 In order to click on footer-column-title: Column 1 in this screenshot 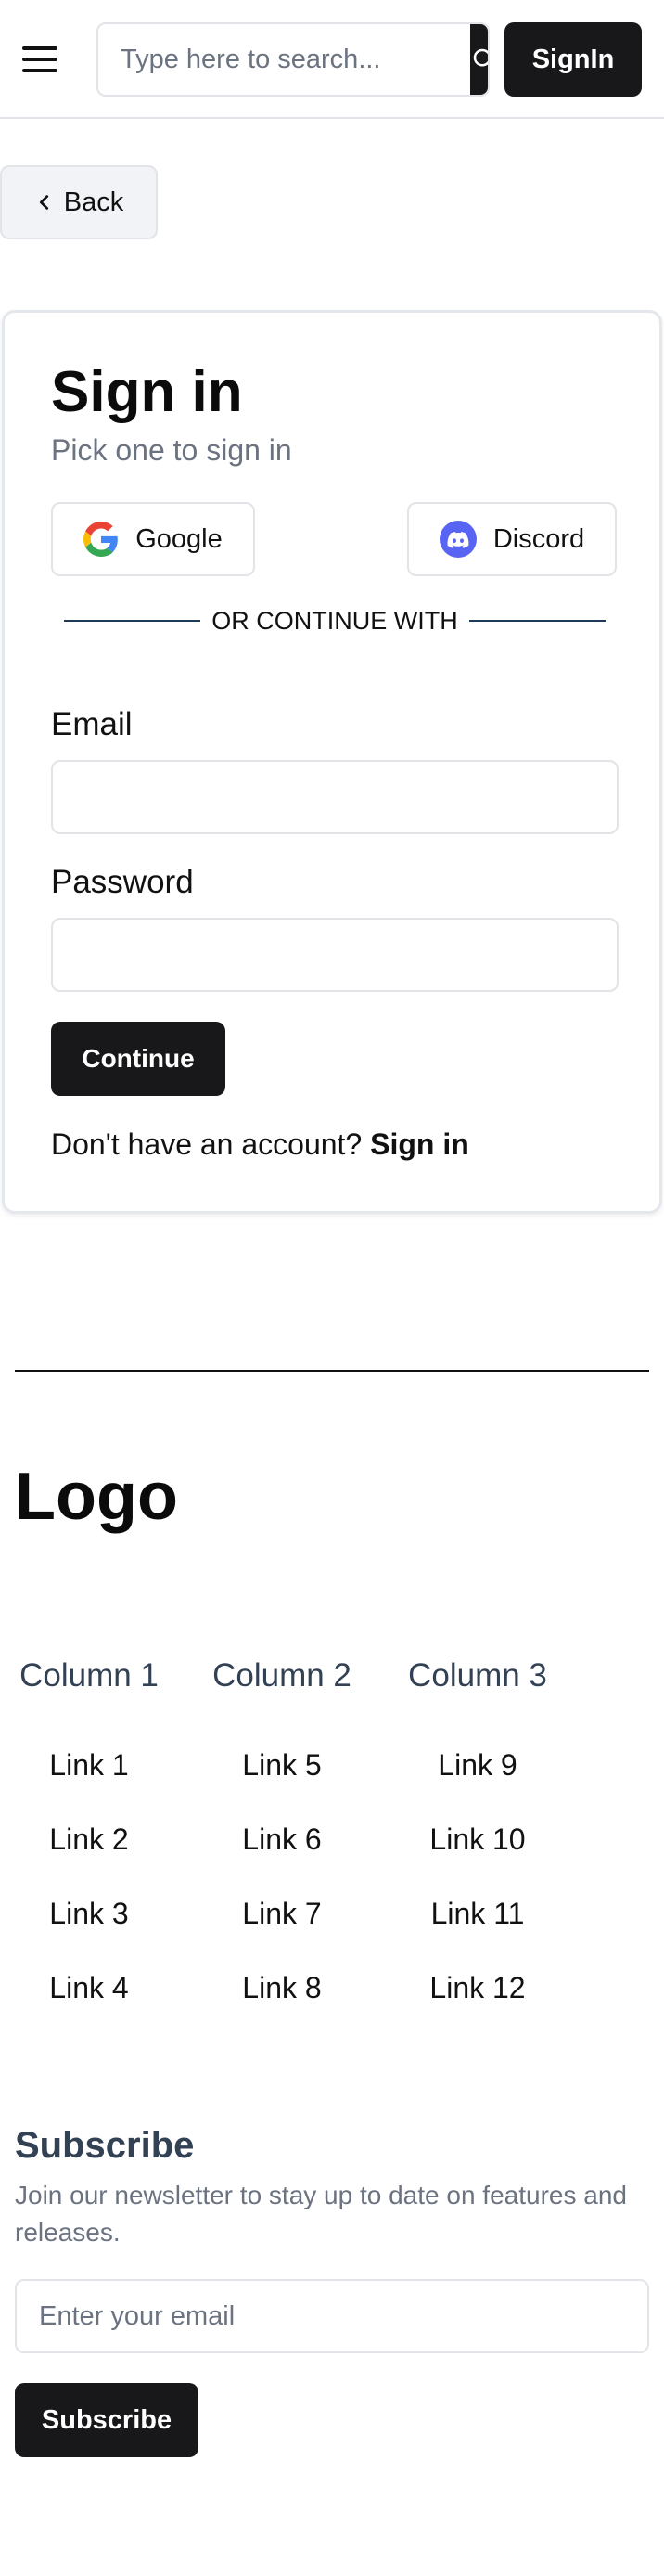, I will do `click(89, 1675)`.